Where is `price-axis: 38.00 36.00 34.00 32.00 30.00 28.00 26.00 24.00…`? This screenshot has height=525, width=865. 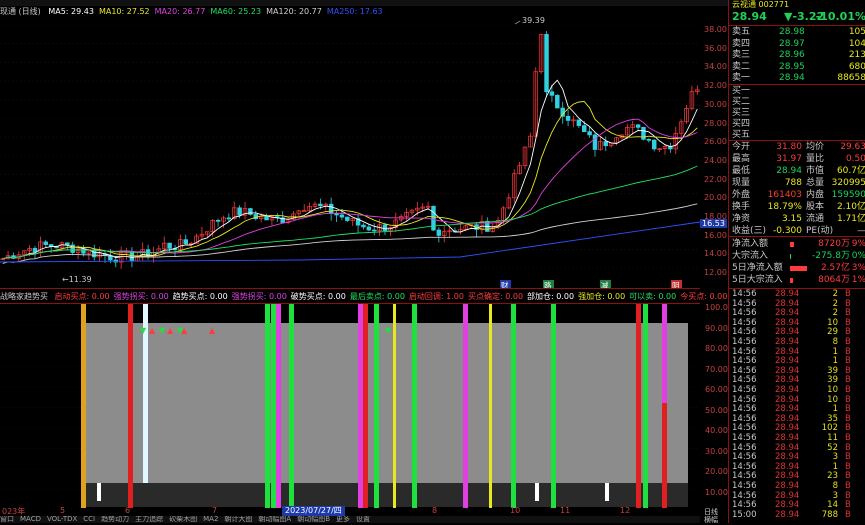 price-axis: 38.00 36.00 34.00 32.00 30.00 28.00 26.00 24.00… is located at coordinates (714, 153).